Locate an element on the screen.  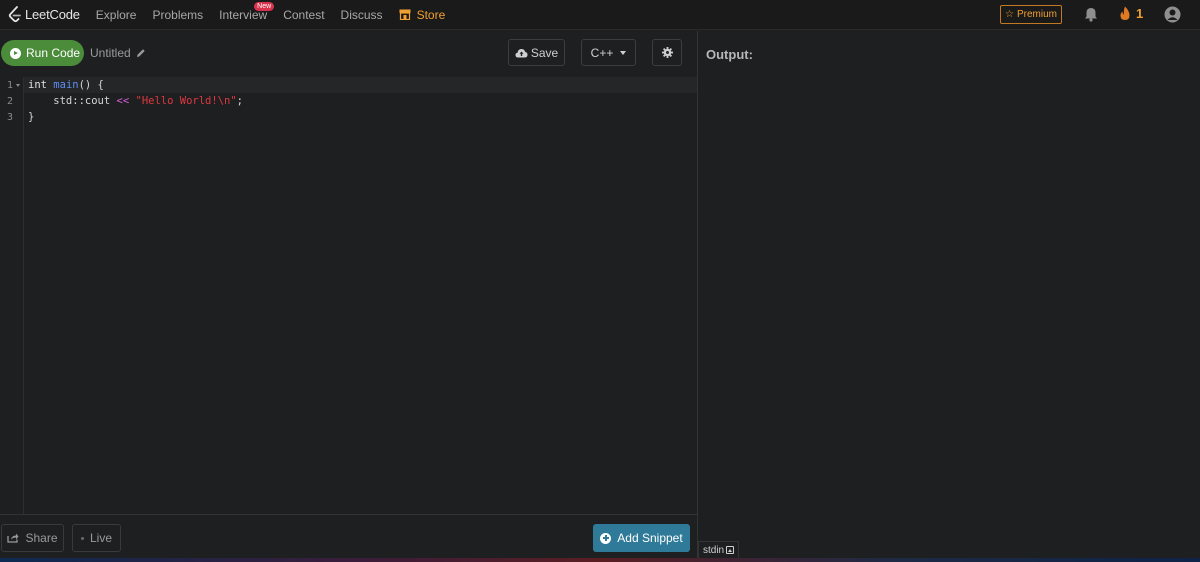
gear-icon is located at coordinates (667, 52).